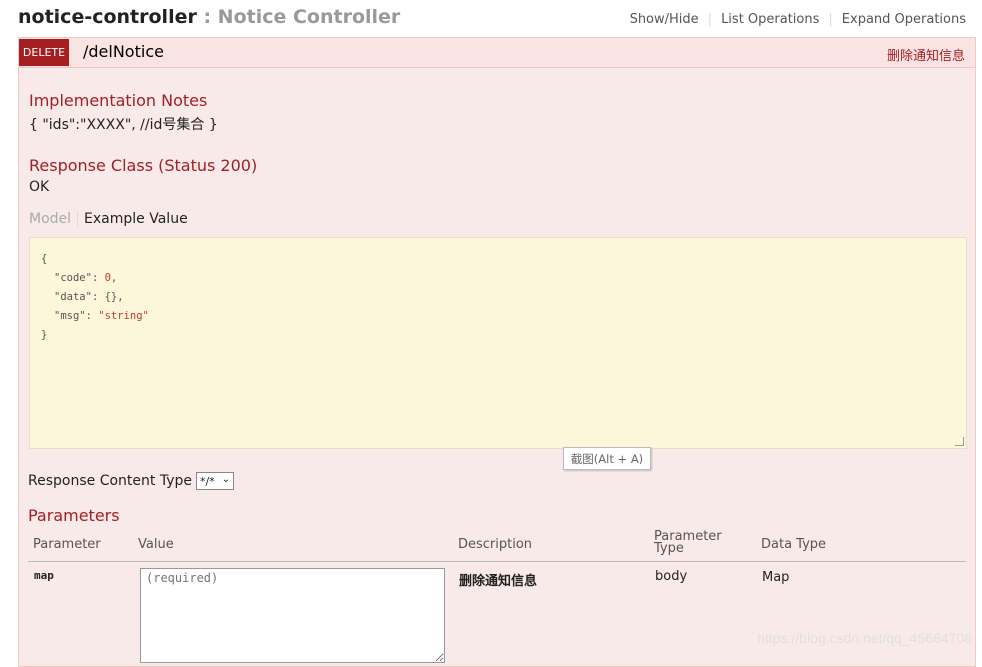 This screenshot has height=667, width=982. Describe the element at coordinates (70, 316) in the screenshot. I see `json-key: "msg"` at that location.